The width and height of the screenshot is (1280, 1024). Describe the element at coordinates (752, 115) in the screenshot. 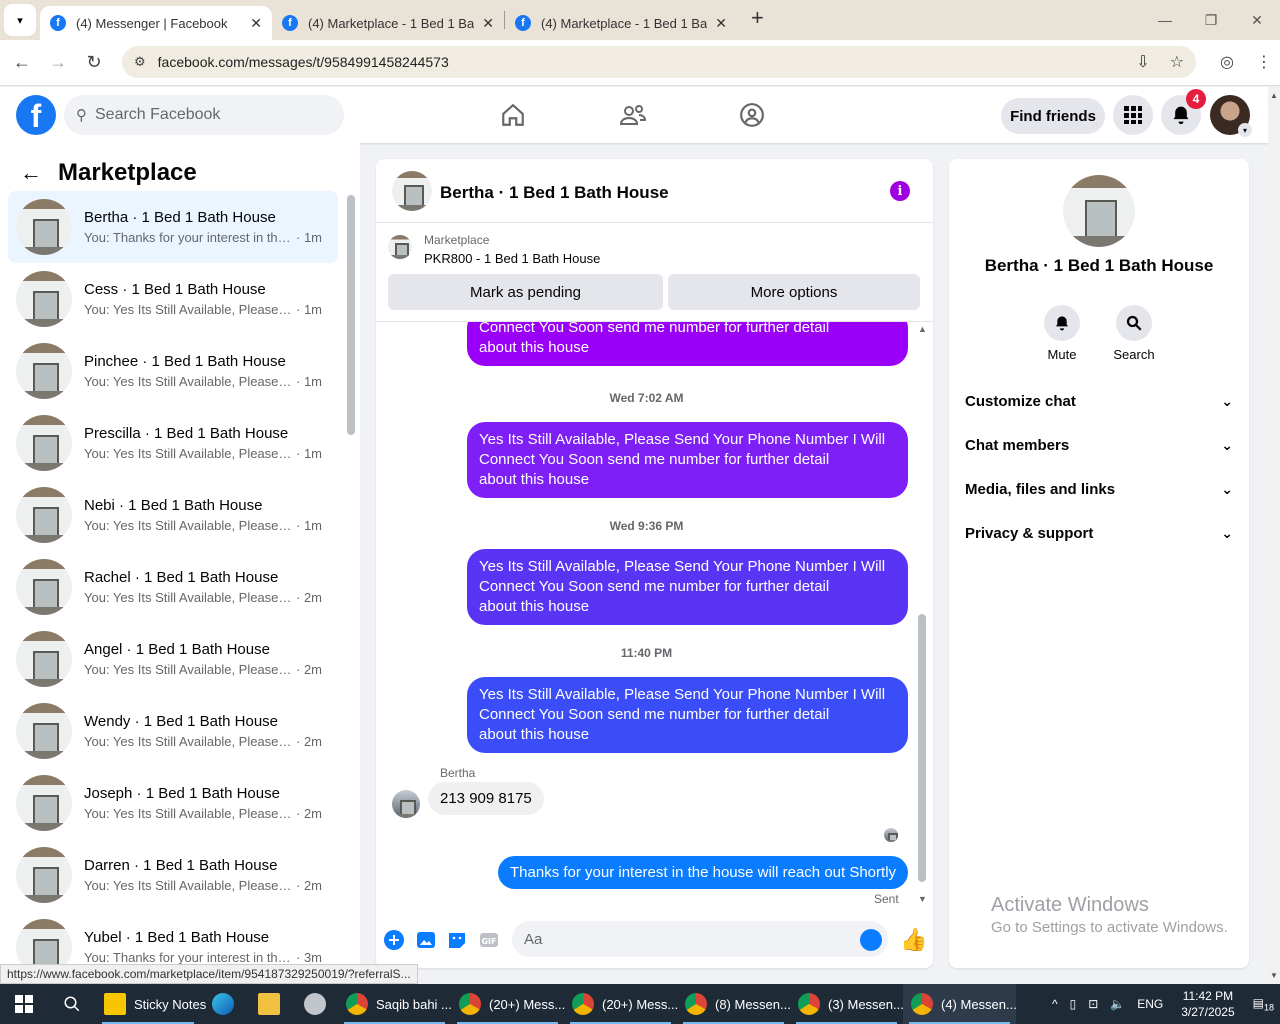

I see `groups-icon` at that location.